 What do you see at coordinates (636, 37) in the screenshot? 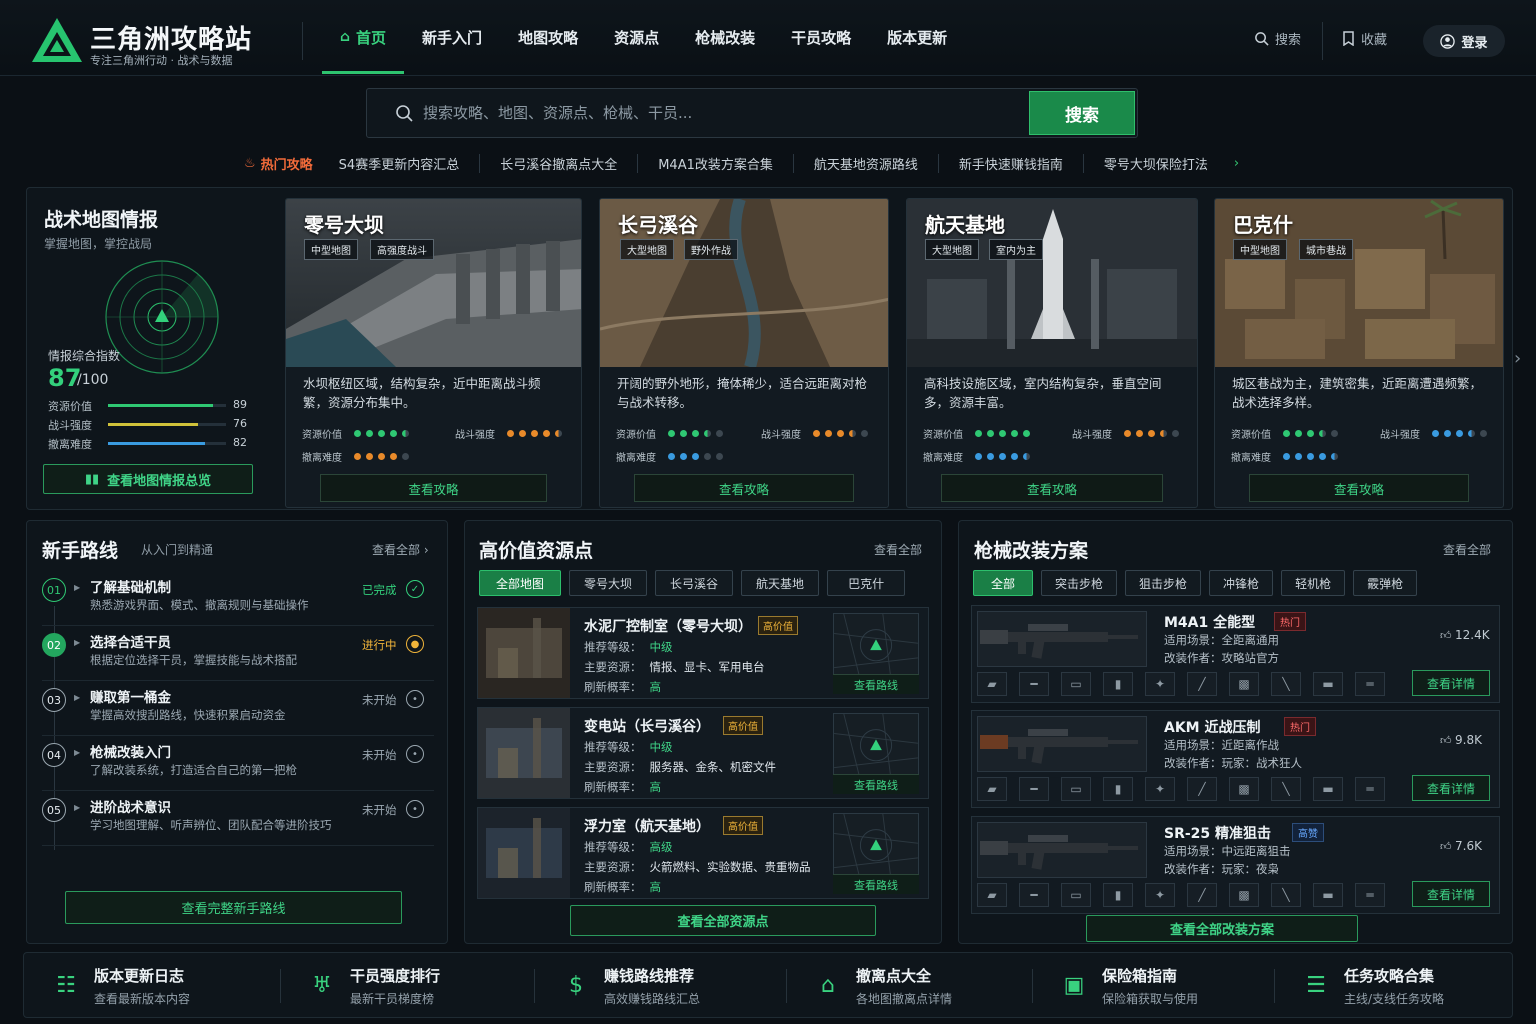
I see `nav-resources: 资源点` at bounding box center [636, 37].